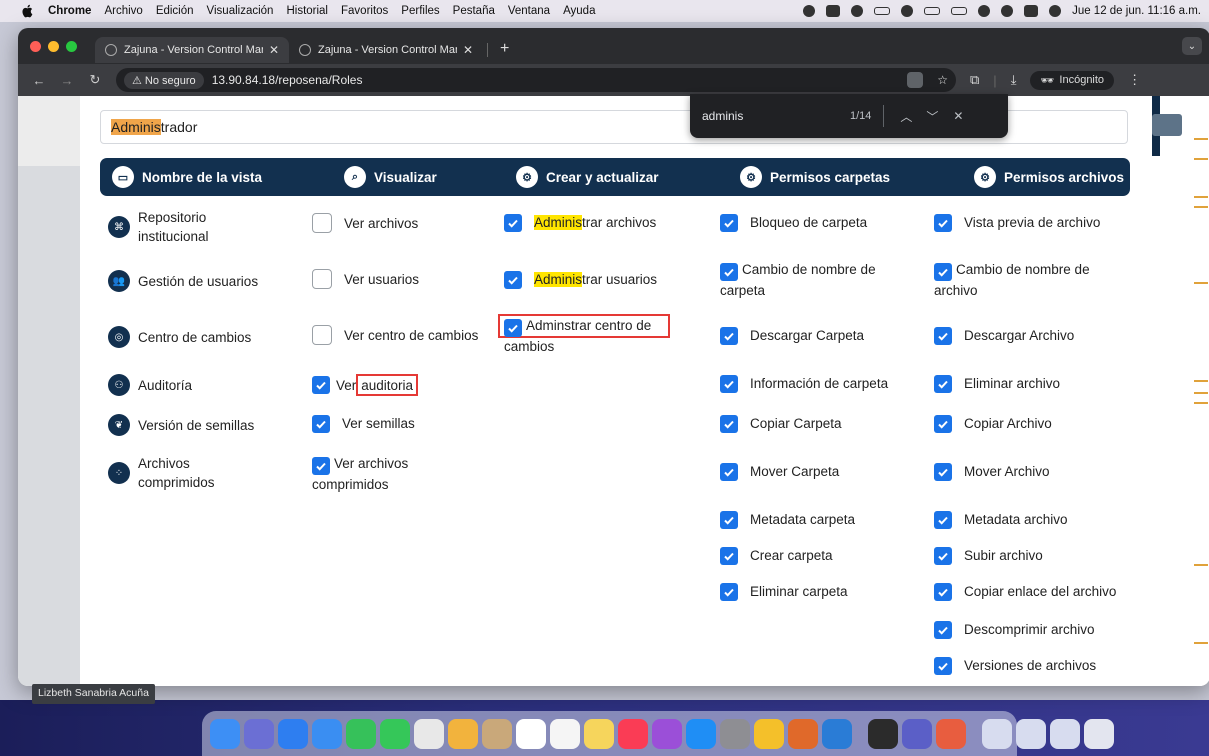  What do you see at coordinates (1025, 591) in the screenshot?
I see `perm-copiar-enlace-archivo: Copiar enlace del archivo` at bounding box center [1025, 591].